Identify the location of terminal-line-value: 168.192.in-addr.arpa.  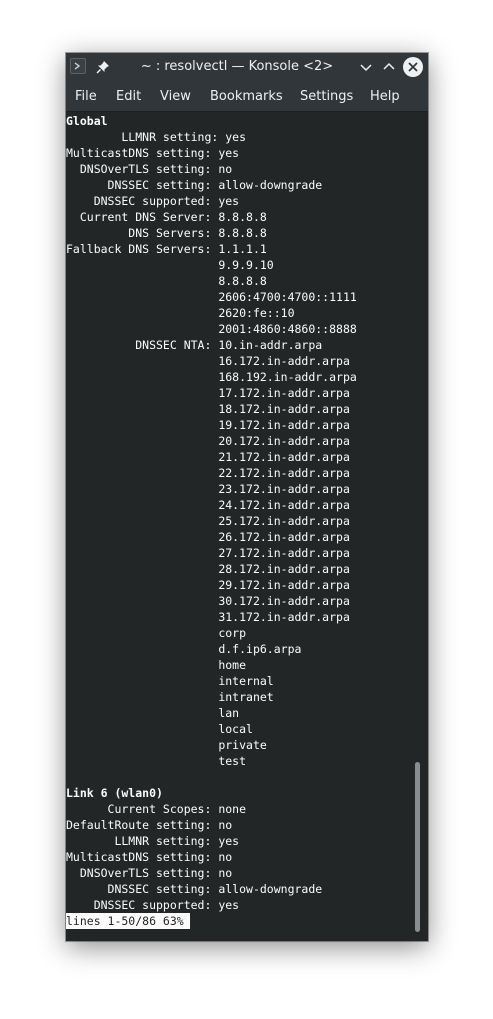
(284, 377).